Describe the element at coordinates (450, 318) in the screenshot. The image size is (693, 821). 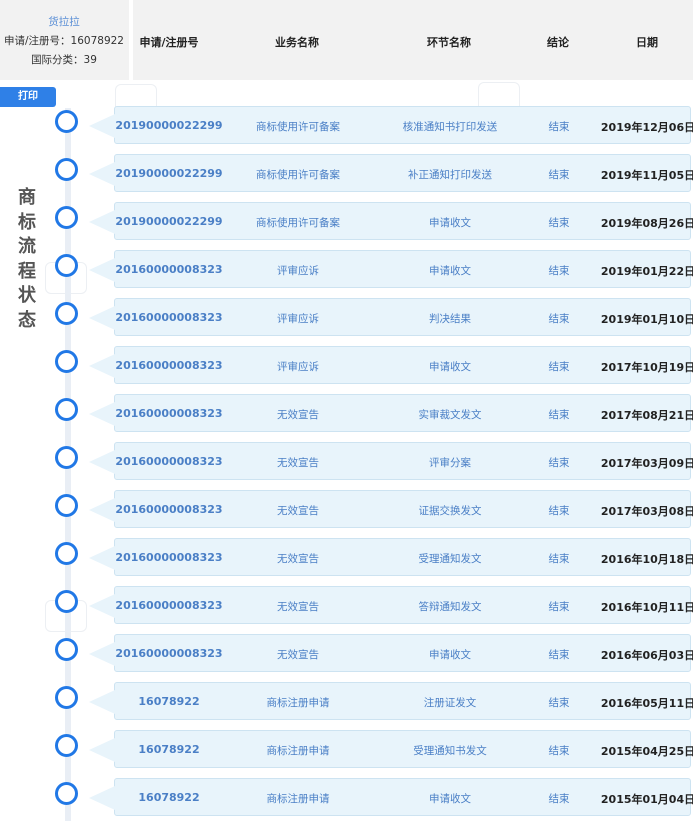
I see `cell-step-name: 判决结果` at that location.